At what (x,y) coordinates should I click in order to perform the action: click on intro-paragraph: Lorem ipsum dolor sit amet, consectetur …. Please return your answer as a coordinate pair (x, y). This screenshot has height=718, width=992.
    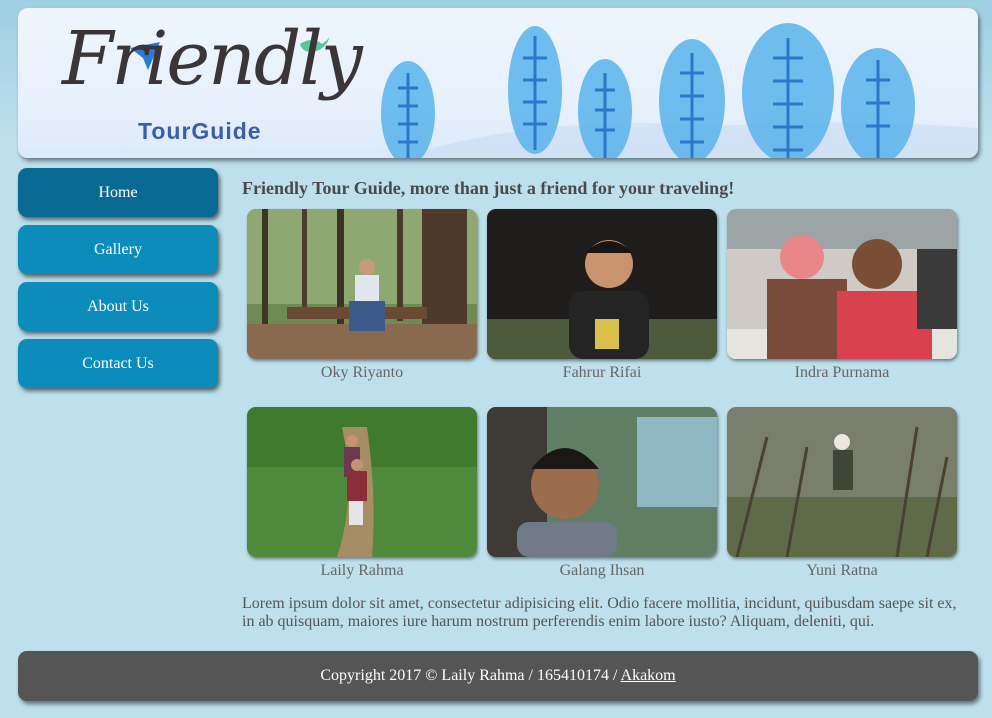
    Looking at the image, I should click on (599, 612).